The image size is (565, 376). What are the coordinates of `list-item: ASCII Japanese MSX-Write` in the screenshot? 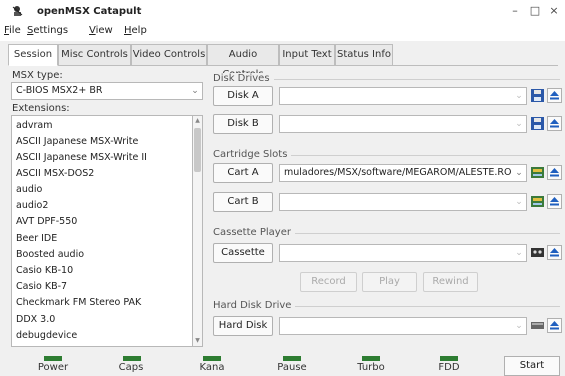 It's located at (77, 141).